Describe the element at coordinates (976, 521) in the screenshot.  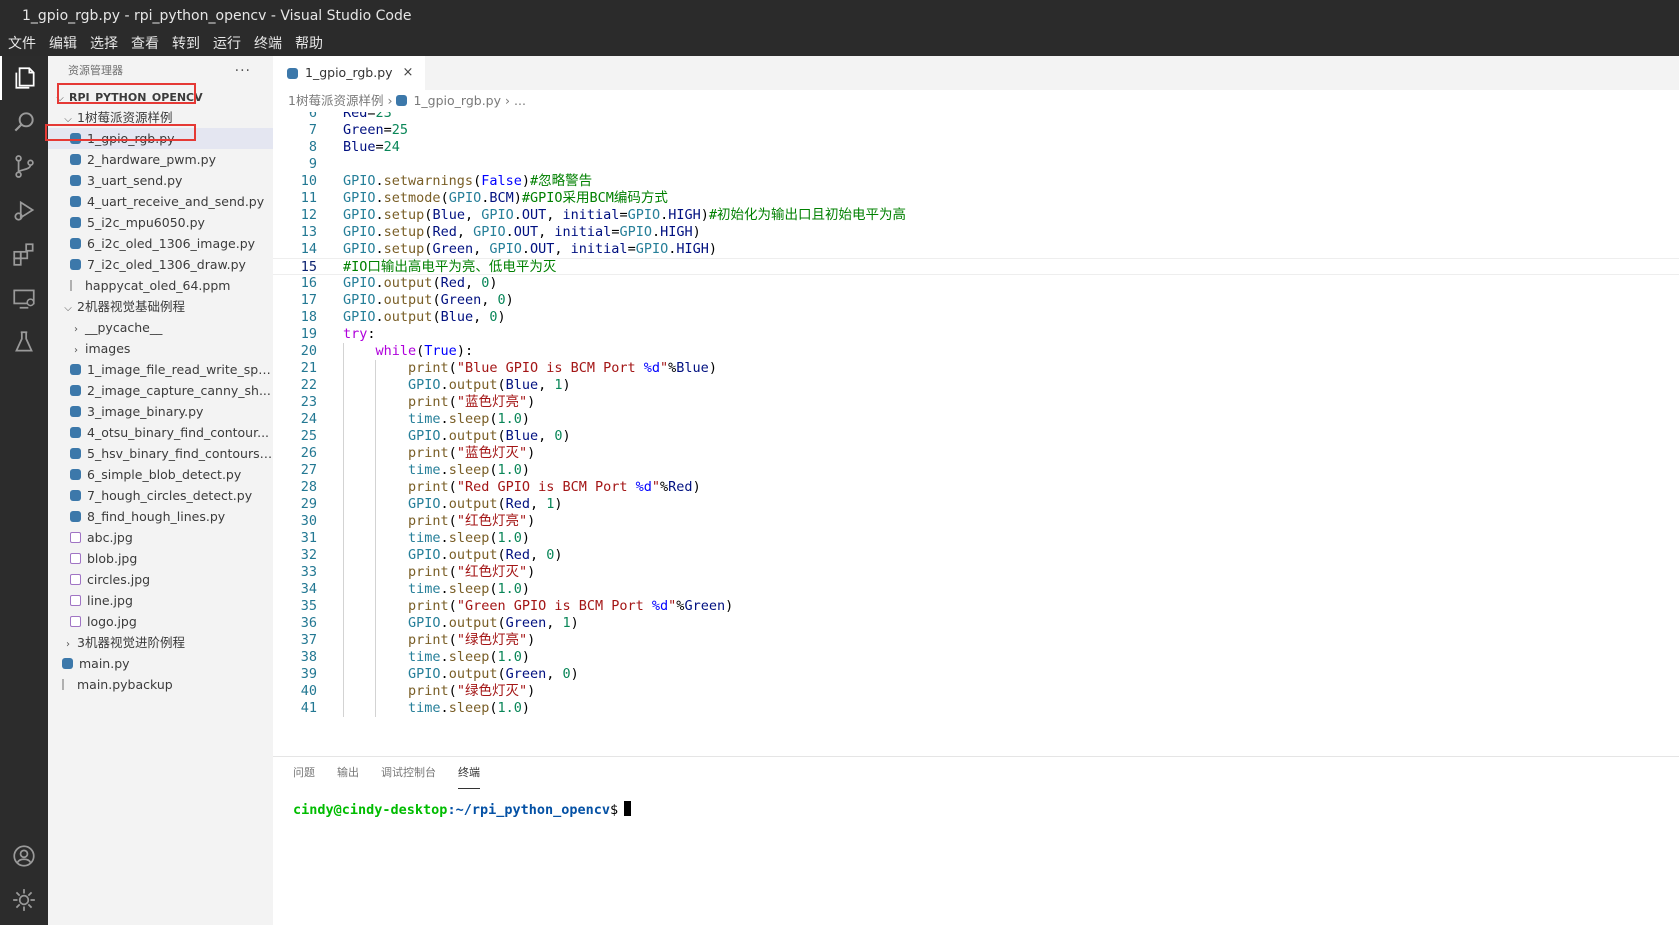
I see `code-line: 30 print("红色灯亮")` at that location.